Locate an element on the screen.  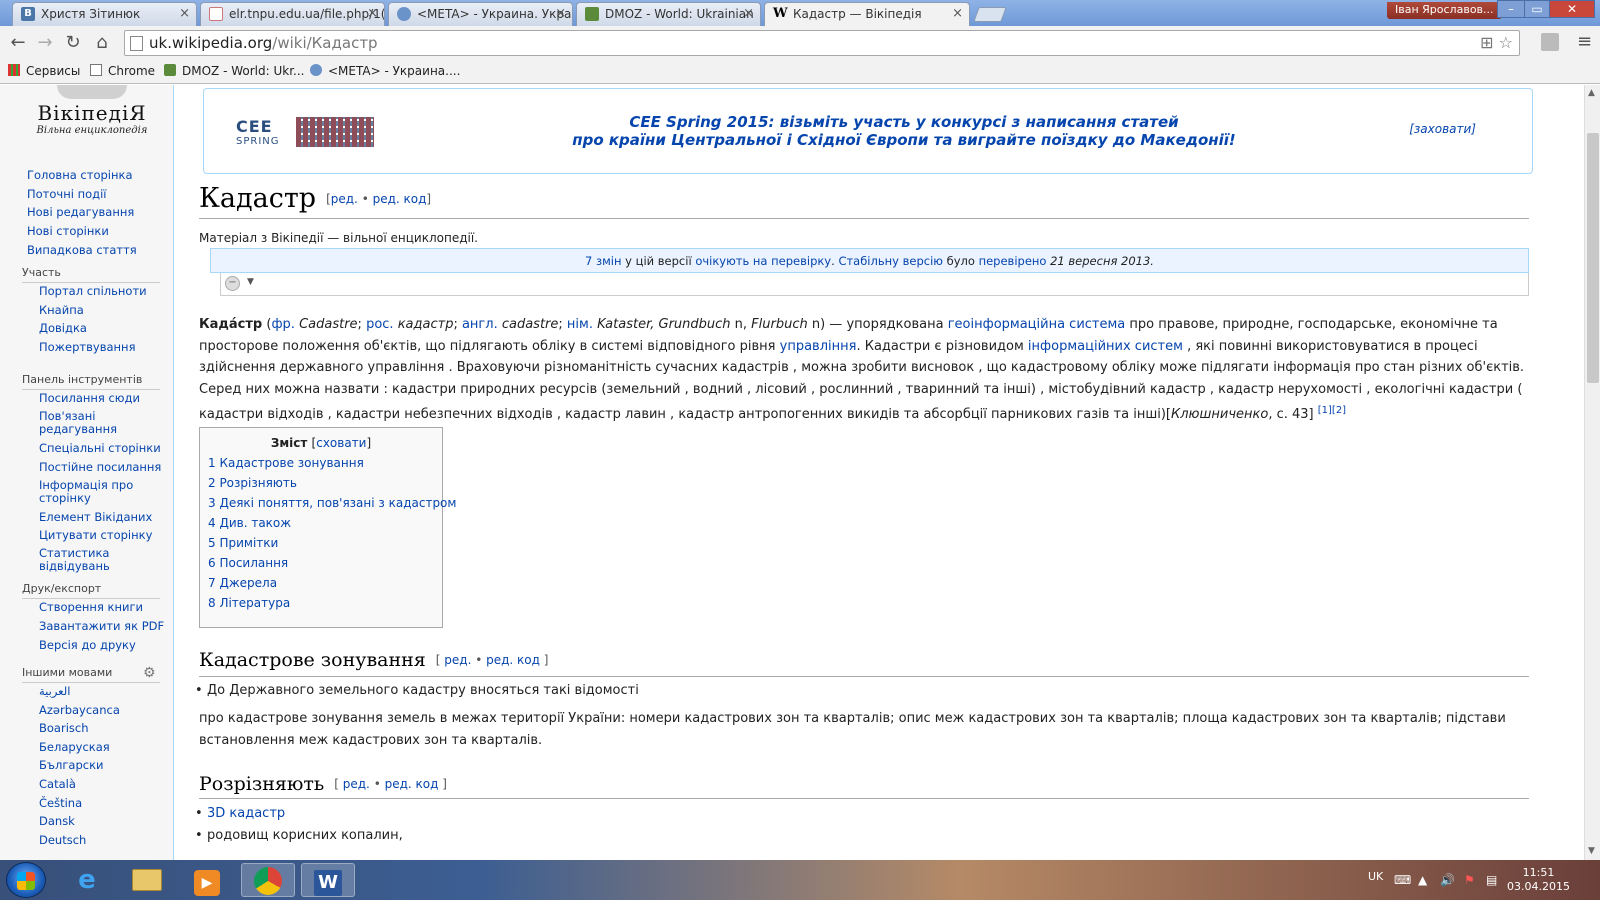
toc-item: 4 Див. також is located at coordinates (325, 526).